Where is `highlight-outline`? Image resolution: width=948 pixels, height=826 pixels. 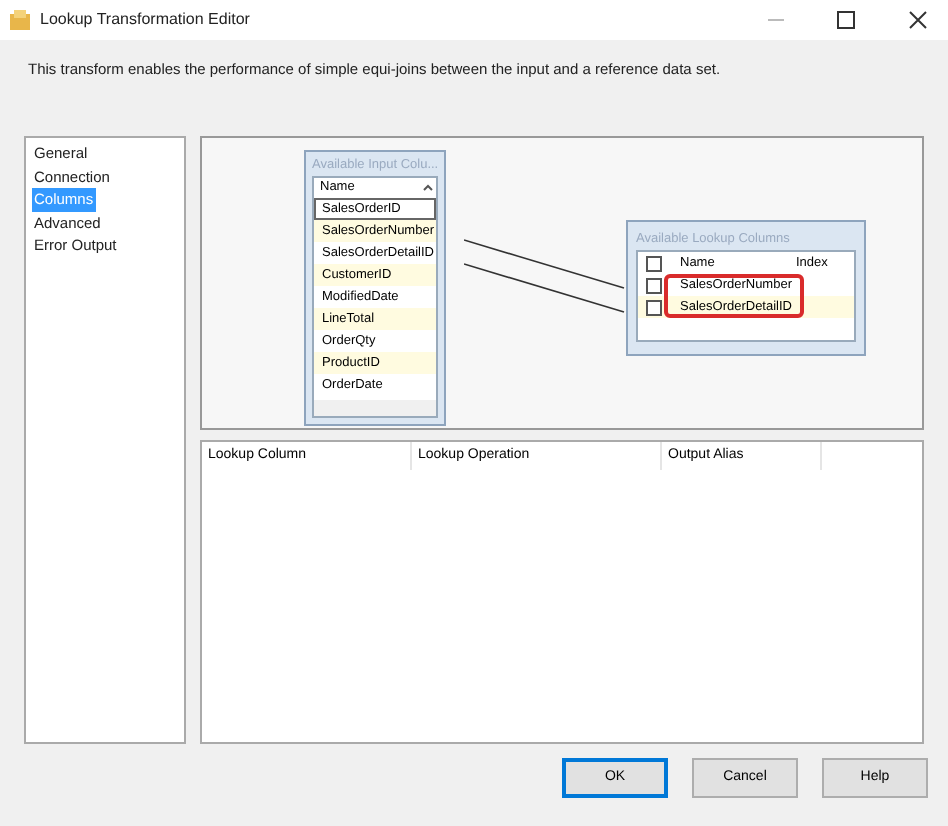
highlight-outline is located at coordinates (734, 296).